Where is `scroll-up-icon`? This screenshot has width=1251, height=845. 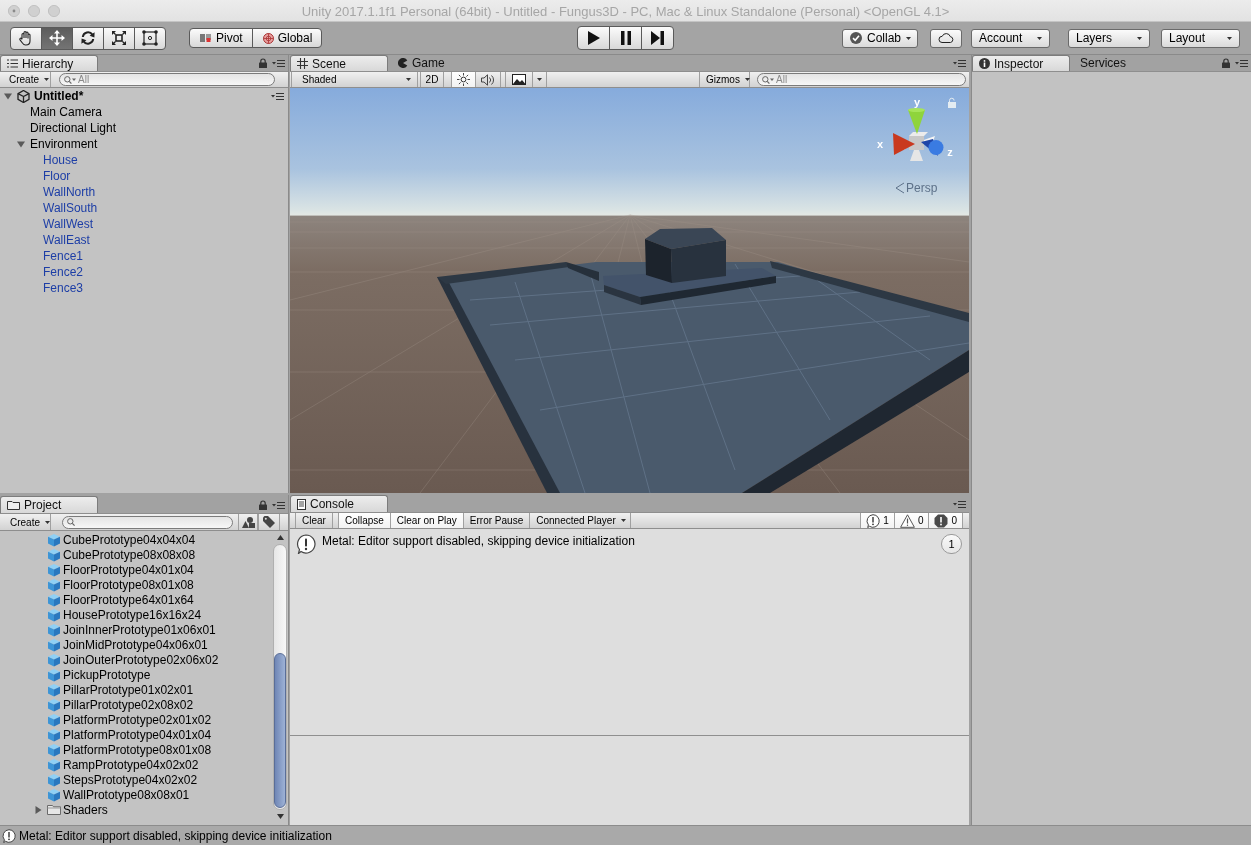 scroll-up-icon is located at coordinates (280, 537).